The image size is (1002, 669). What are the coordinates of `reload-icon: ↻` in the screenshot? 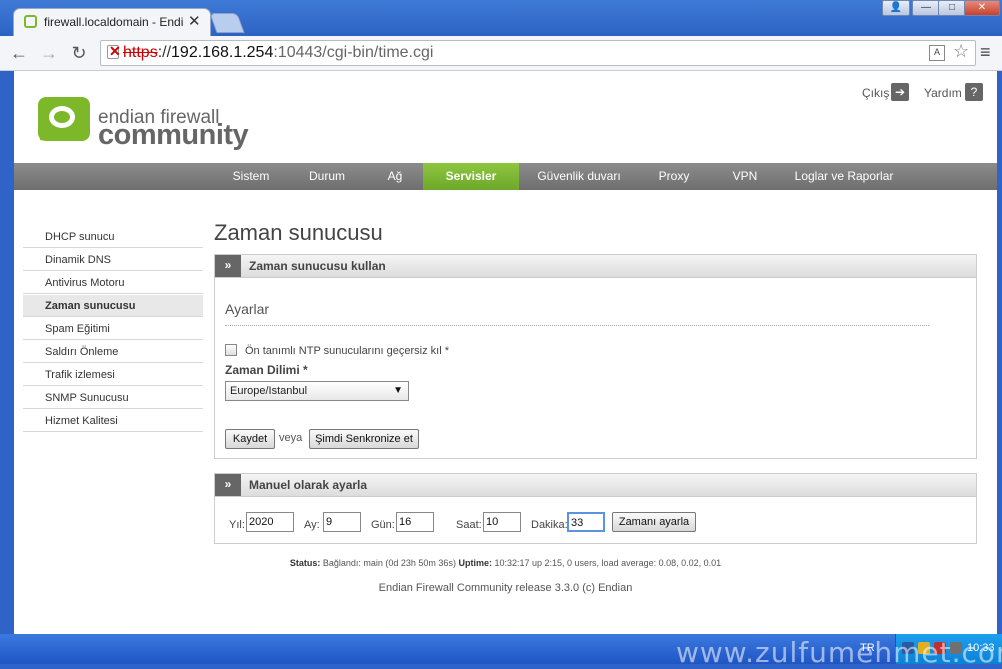 It's located at (79, 53).